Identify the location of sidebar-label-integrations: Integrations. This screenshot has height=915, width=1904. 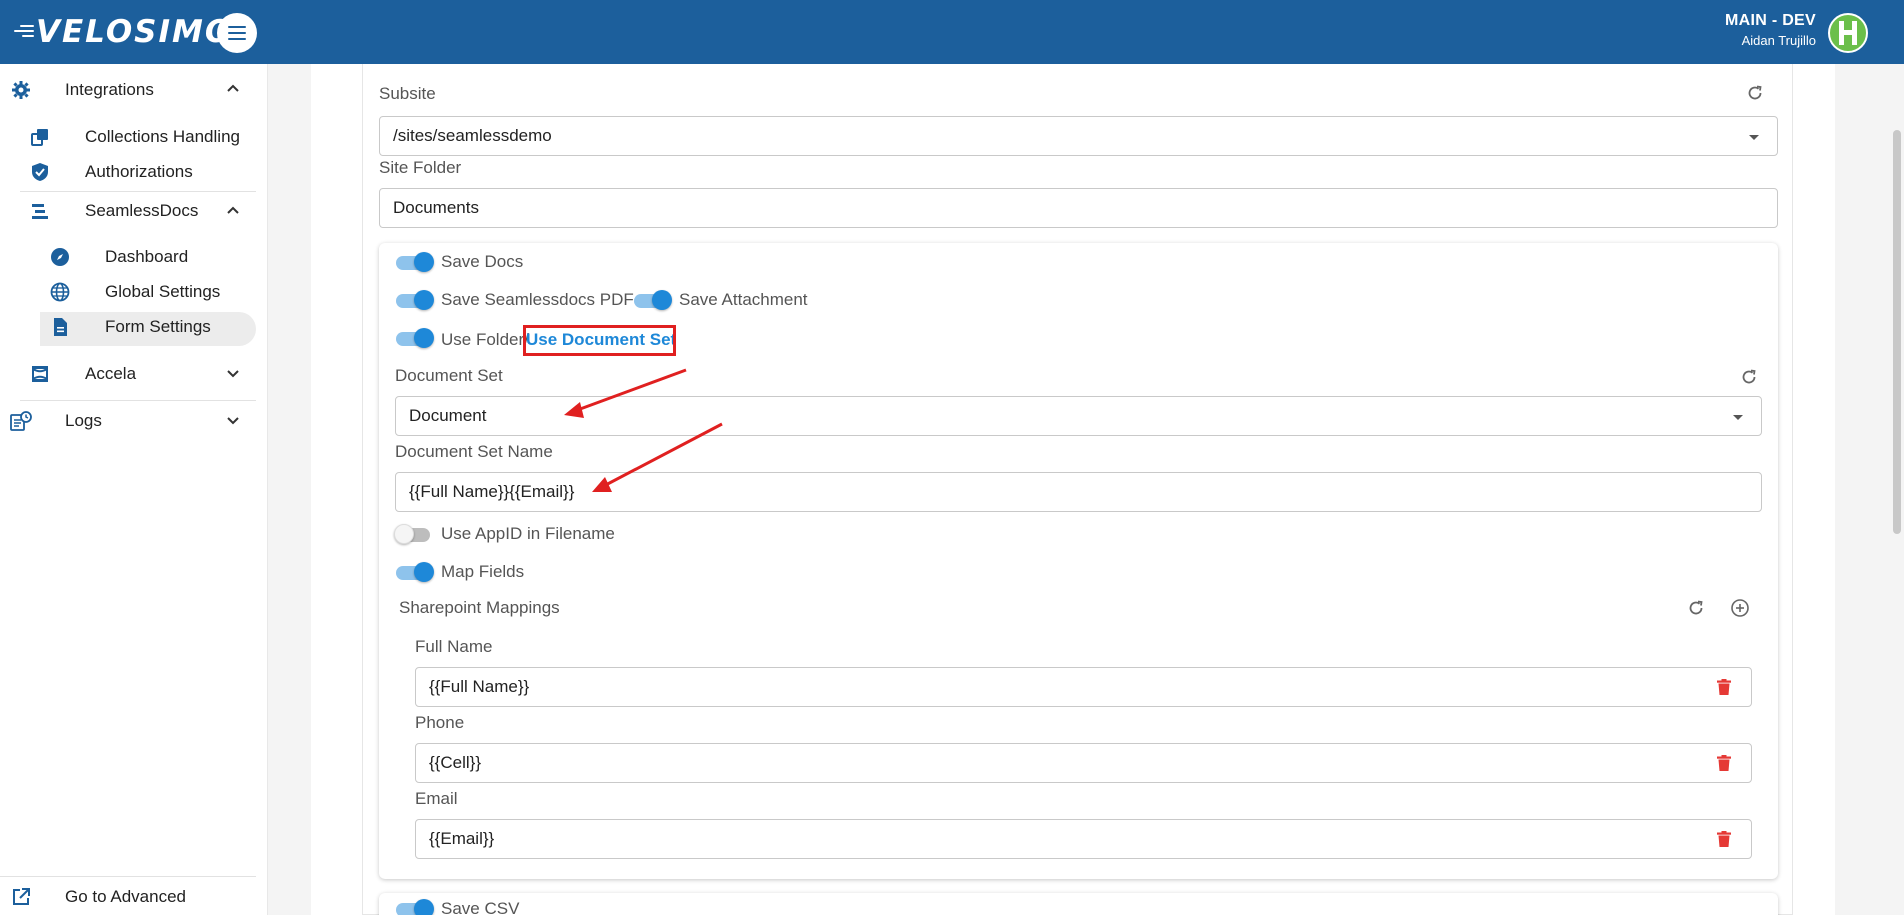
(109, 89).